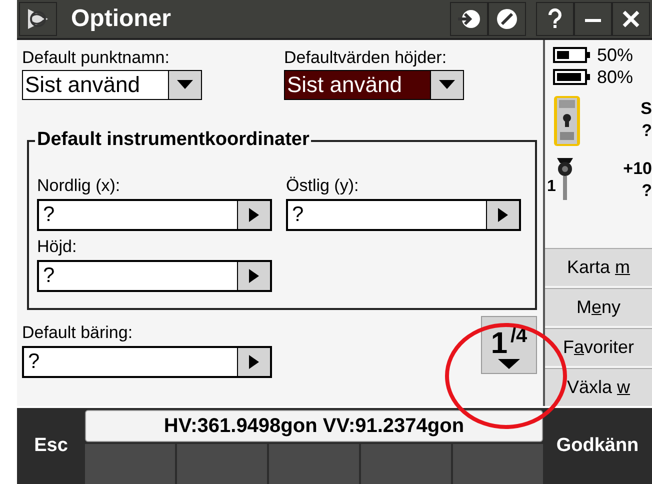 The width and height of the screenshot is (652, 484). What do you see at coordinates (509, 364) in the screenshot?
I see `down-arrow-icon` at bounding box center [509, 364].